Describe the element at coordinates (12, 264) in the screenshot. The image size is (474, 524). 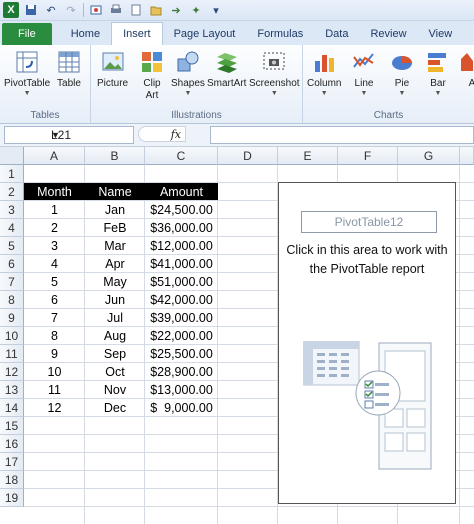
I see `row-header: 6` at that location.